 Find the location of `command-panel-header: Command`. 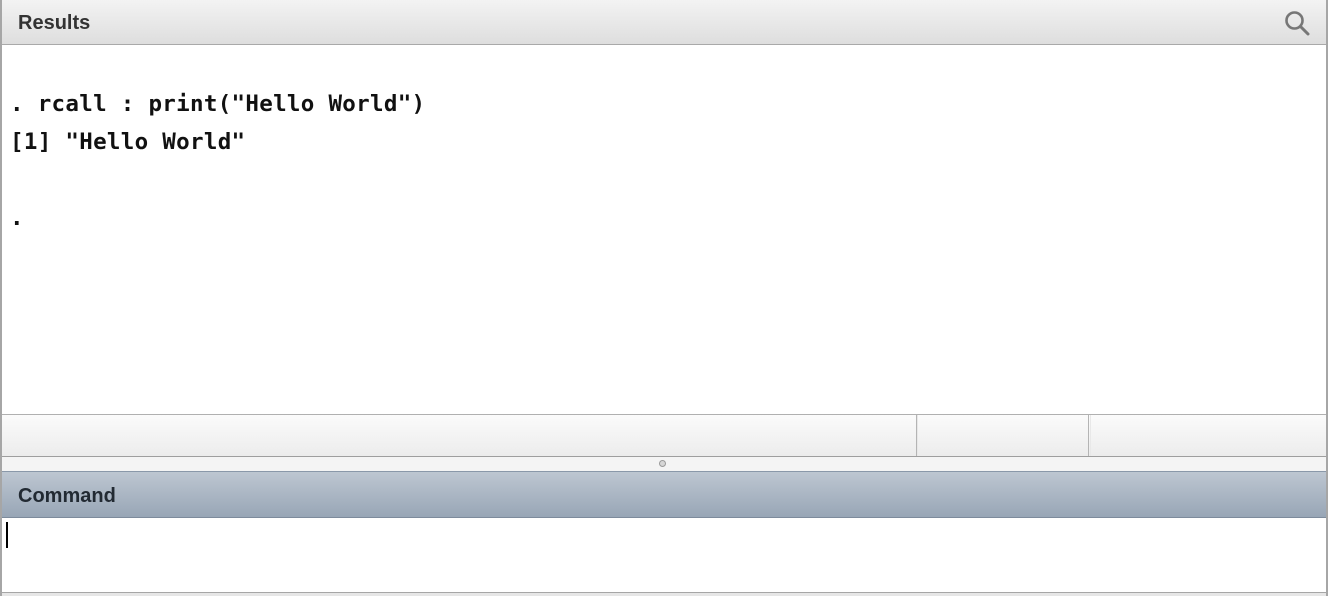

command-panel-header: Command is located at coordinates (664, 494).